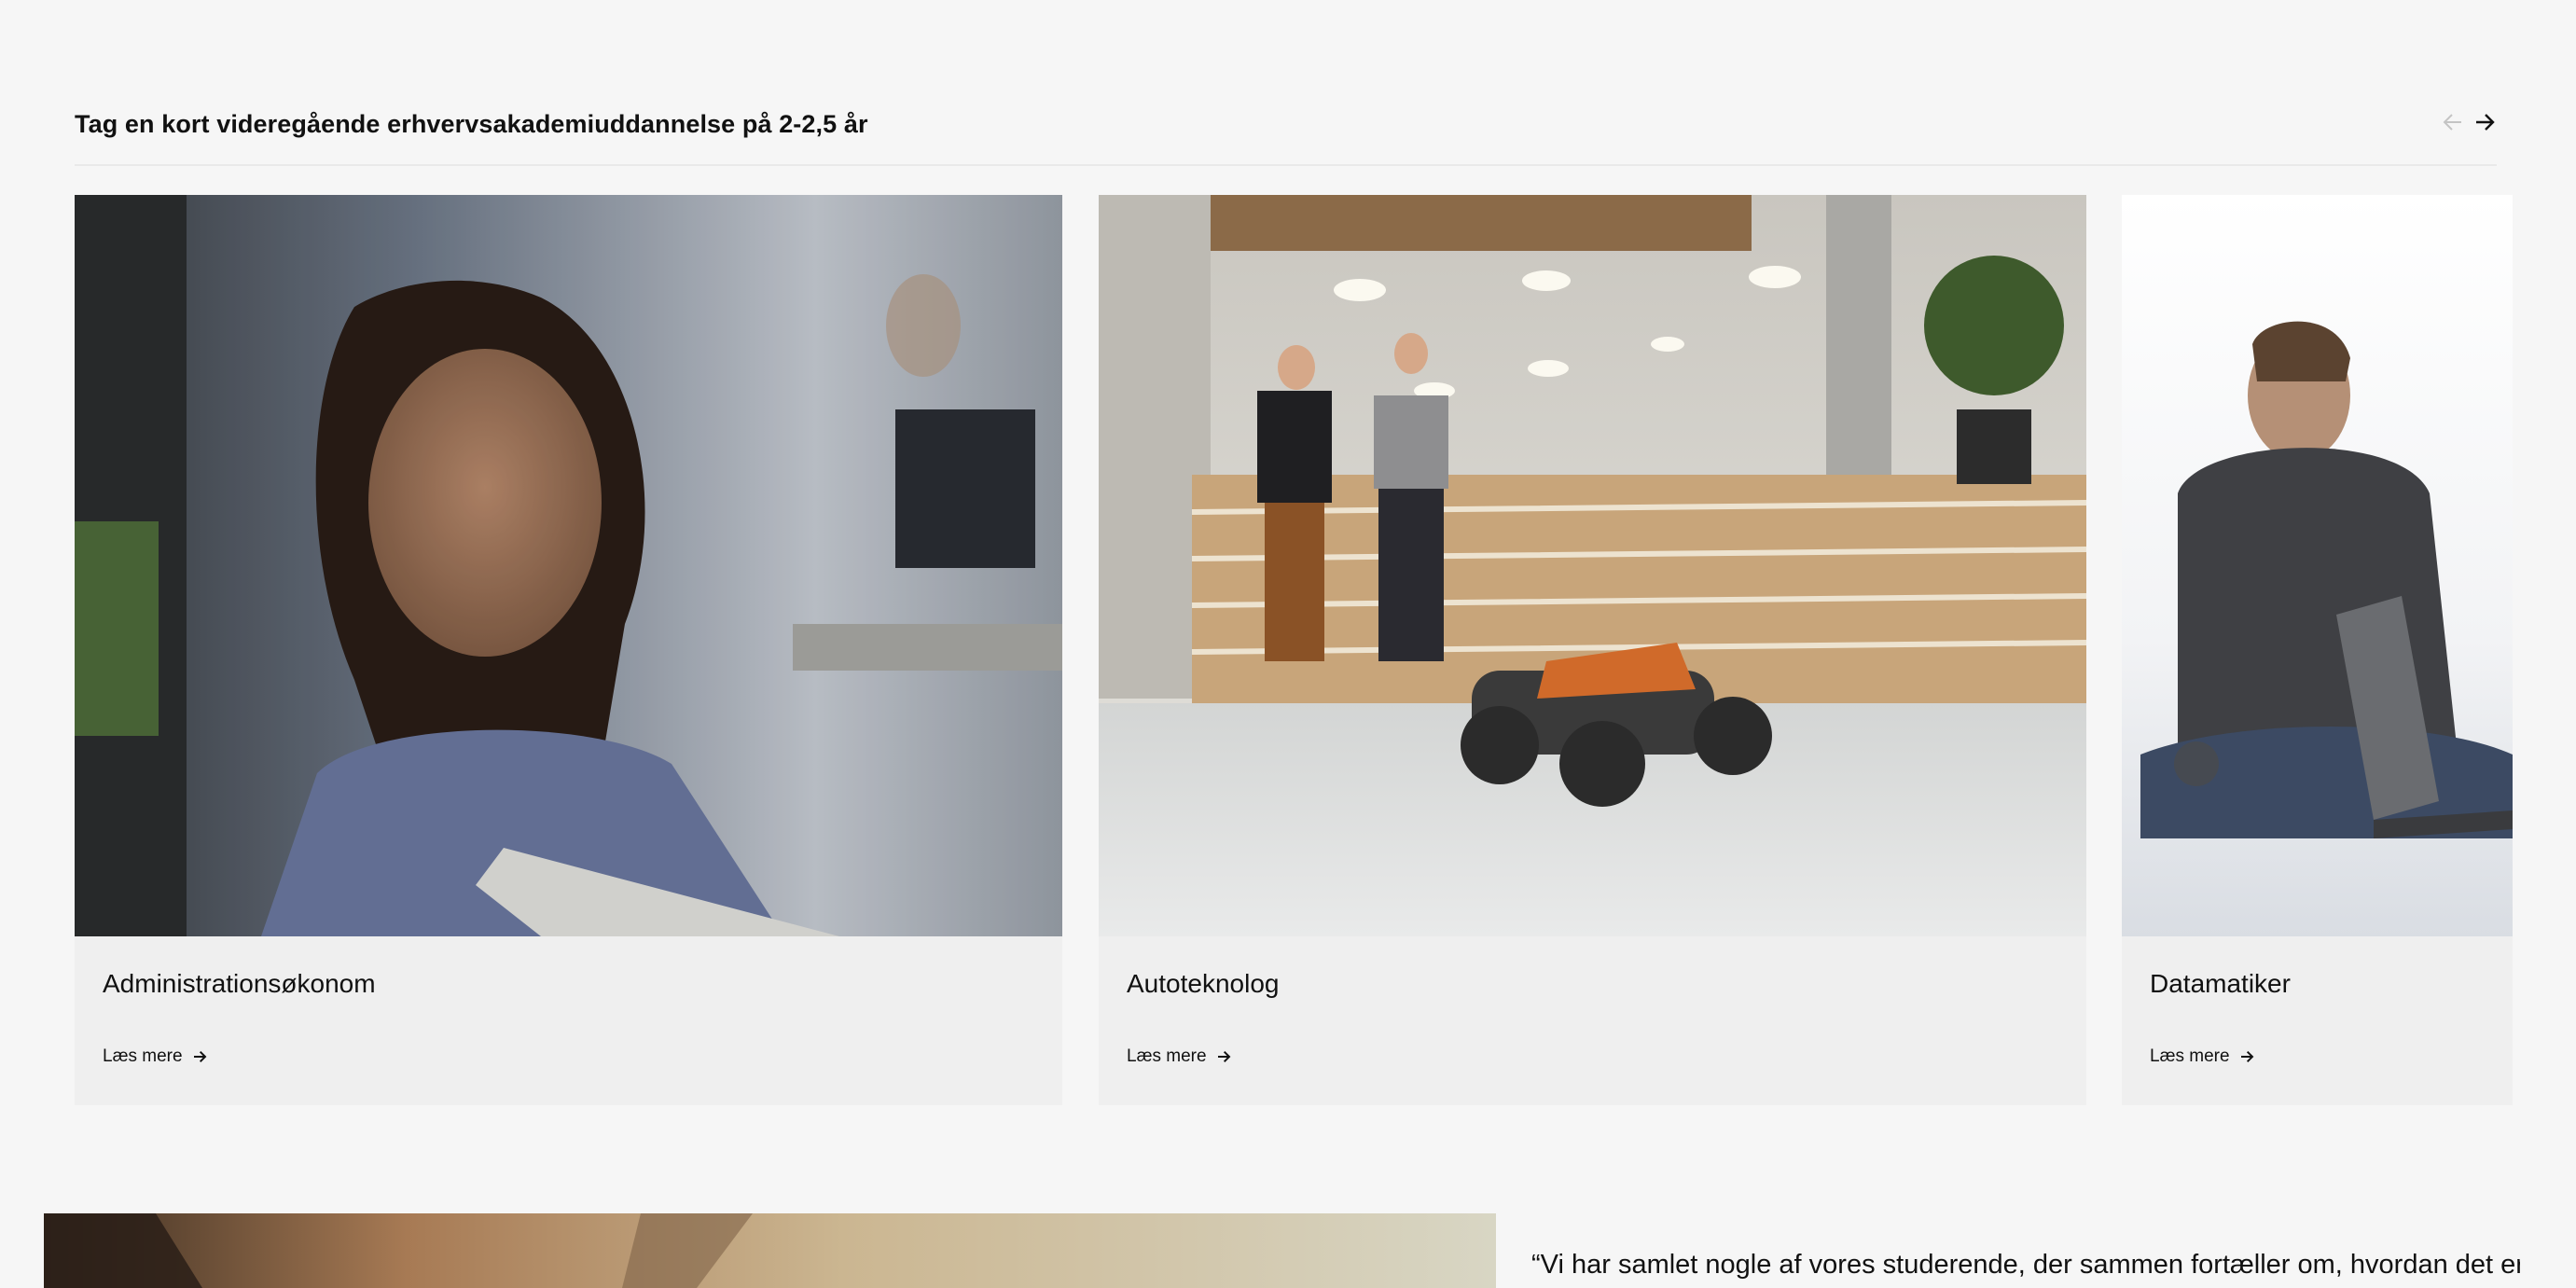 The image size is (2576, 1288). I want to click on carousel-prev-button, so click(2453, 122).